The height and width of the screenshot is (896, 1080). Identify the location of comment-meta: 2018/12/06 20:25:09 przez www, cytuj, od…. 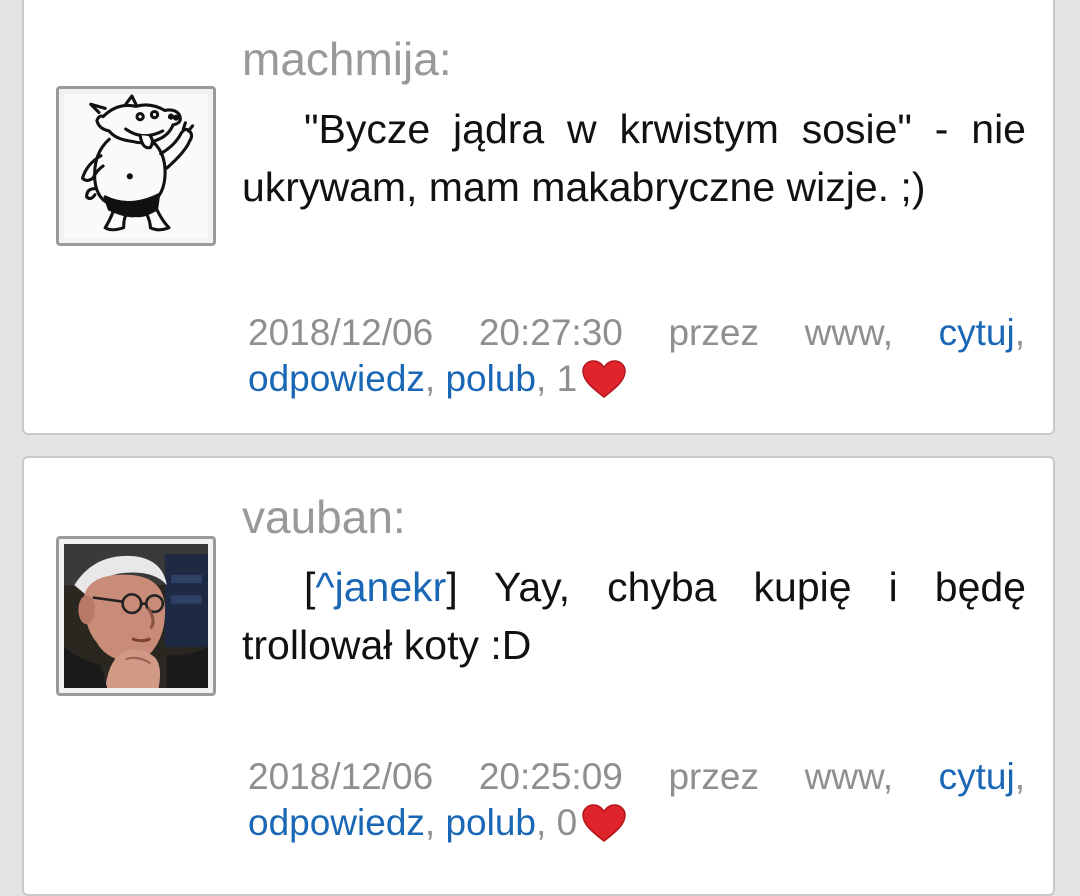
(636, 799).